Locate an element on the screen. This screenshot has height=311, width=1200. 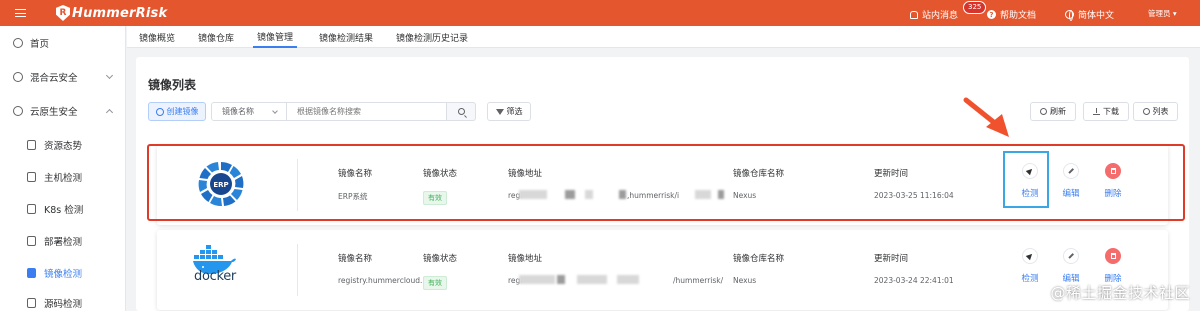
list-view-button: 列表 is located at coordinates (1155, 111).